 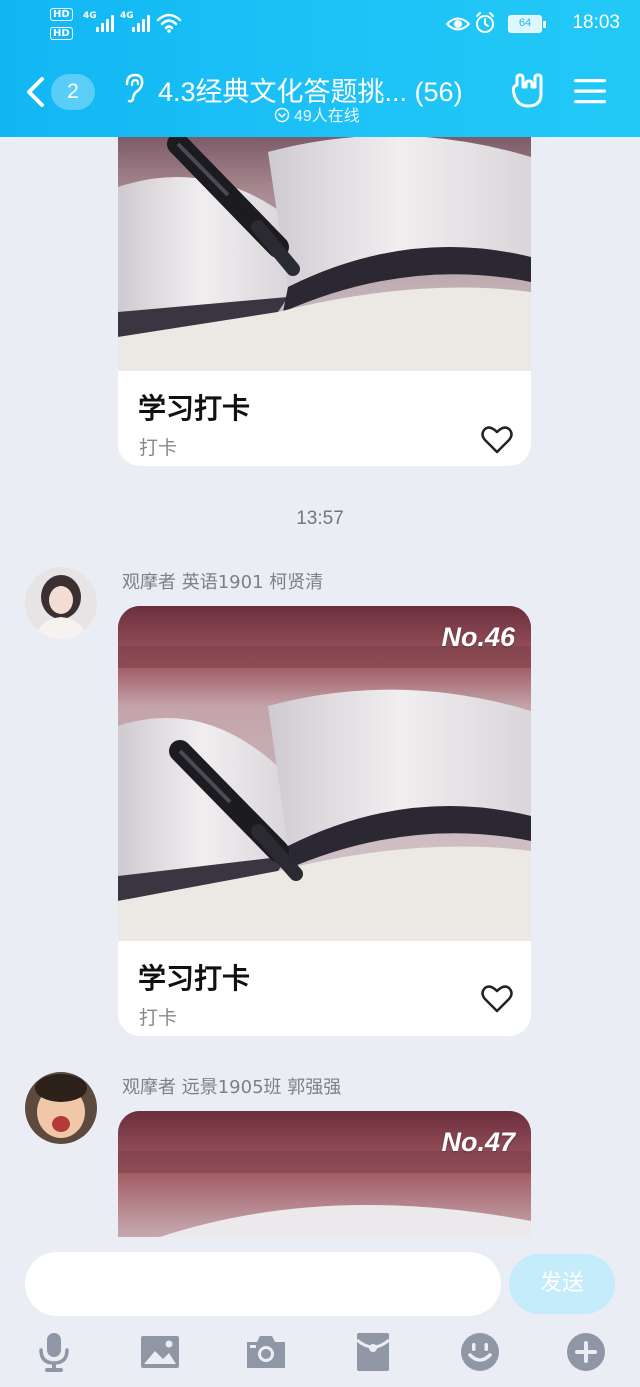 I want to click on battery-level: 64, so click(x=525, y=24).